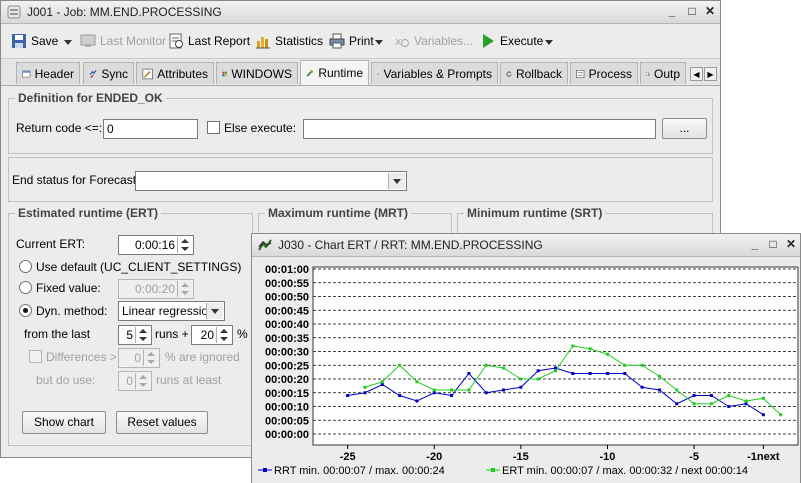 The image size is (801, 483). I want to click on runs-input: 5, so click(135, 335).